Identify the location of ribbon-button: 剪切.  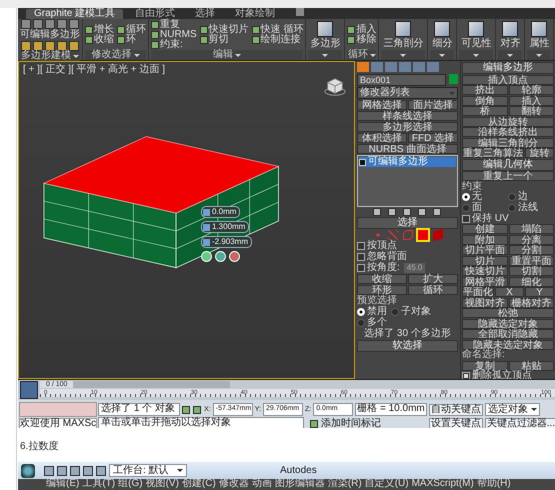
(224, 39).